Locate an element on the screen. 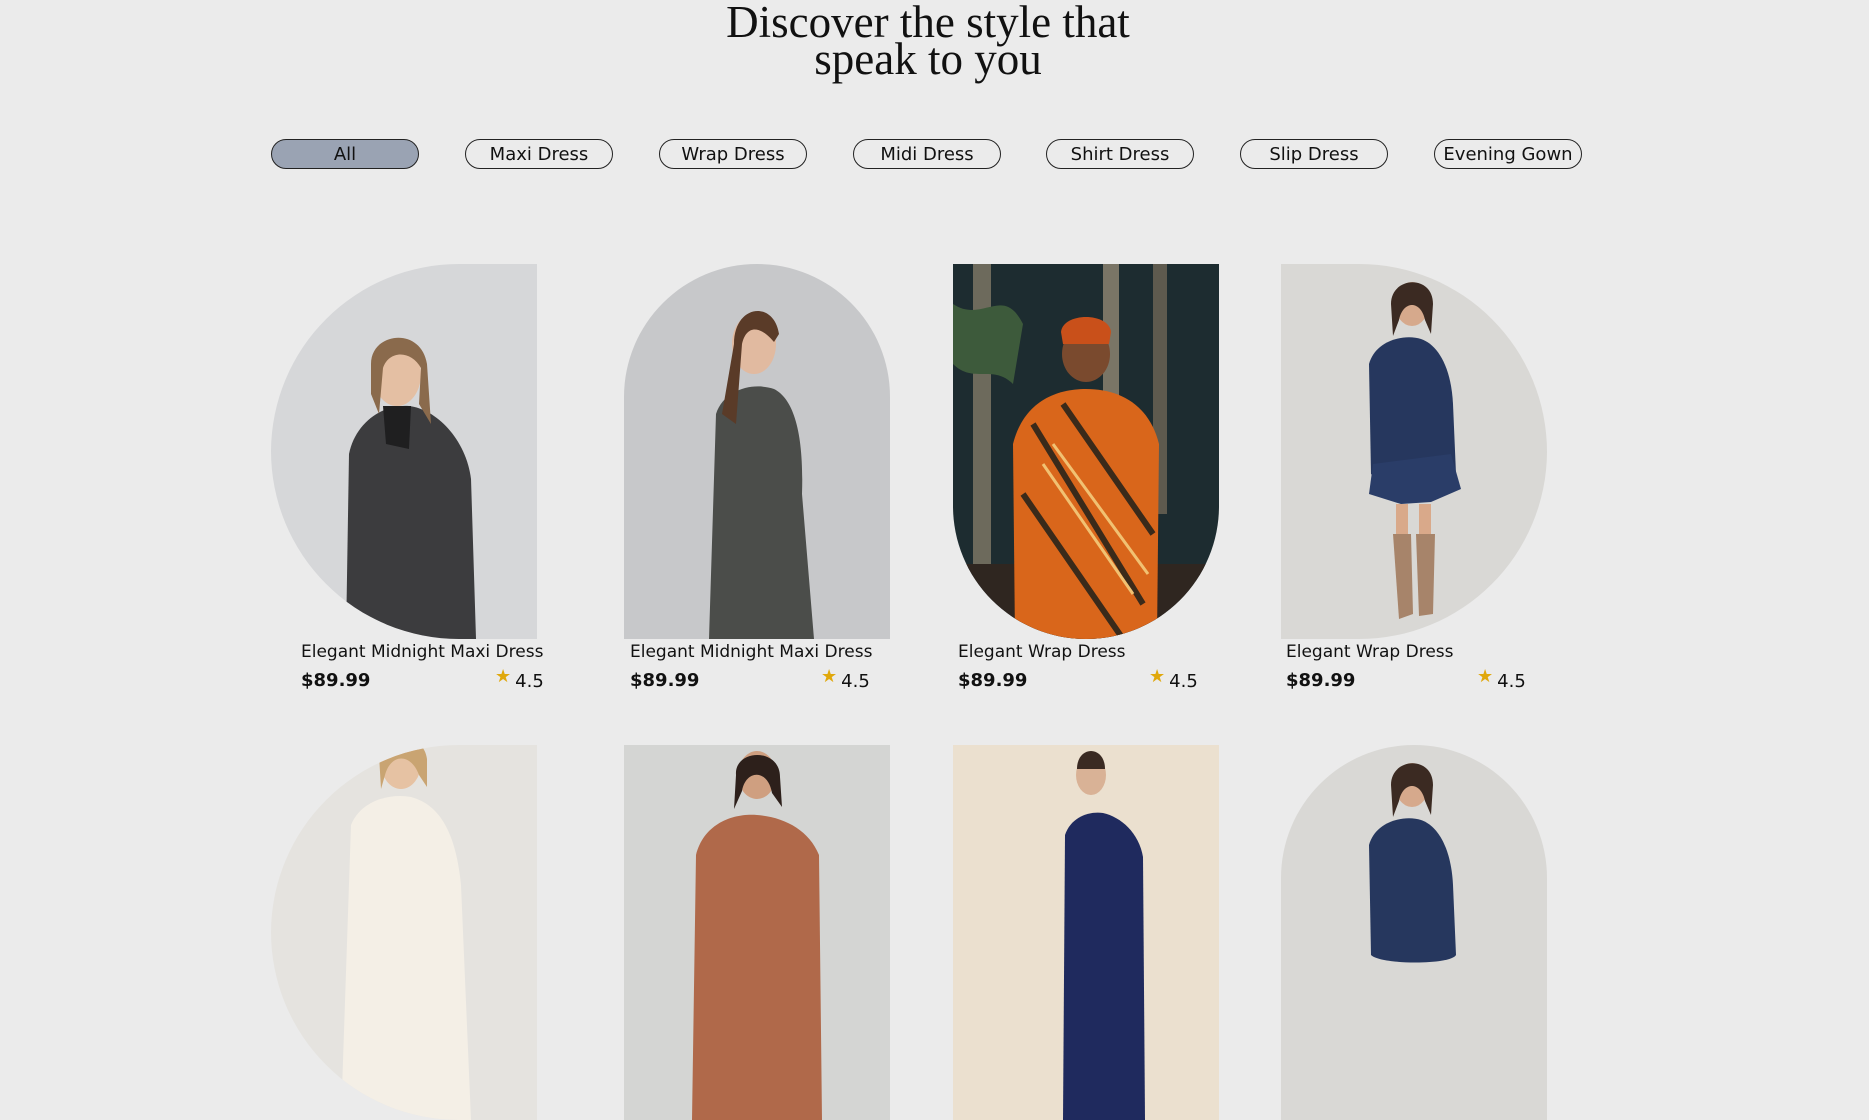 Image resolution: width=1869 pixels, height=1120 pixels. filter-chip-wrap-dress: Wrap Dress is located at coordinates (733, 154).